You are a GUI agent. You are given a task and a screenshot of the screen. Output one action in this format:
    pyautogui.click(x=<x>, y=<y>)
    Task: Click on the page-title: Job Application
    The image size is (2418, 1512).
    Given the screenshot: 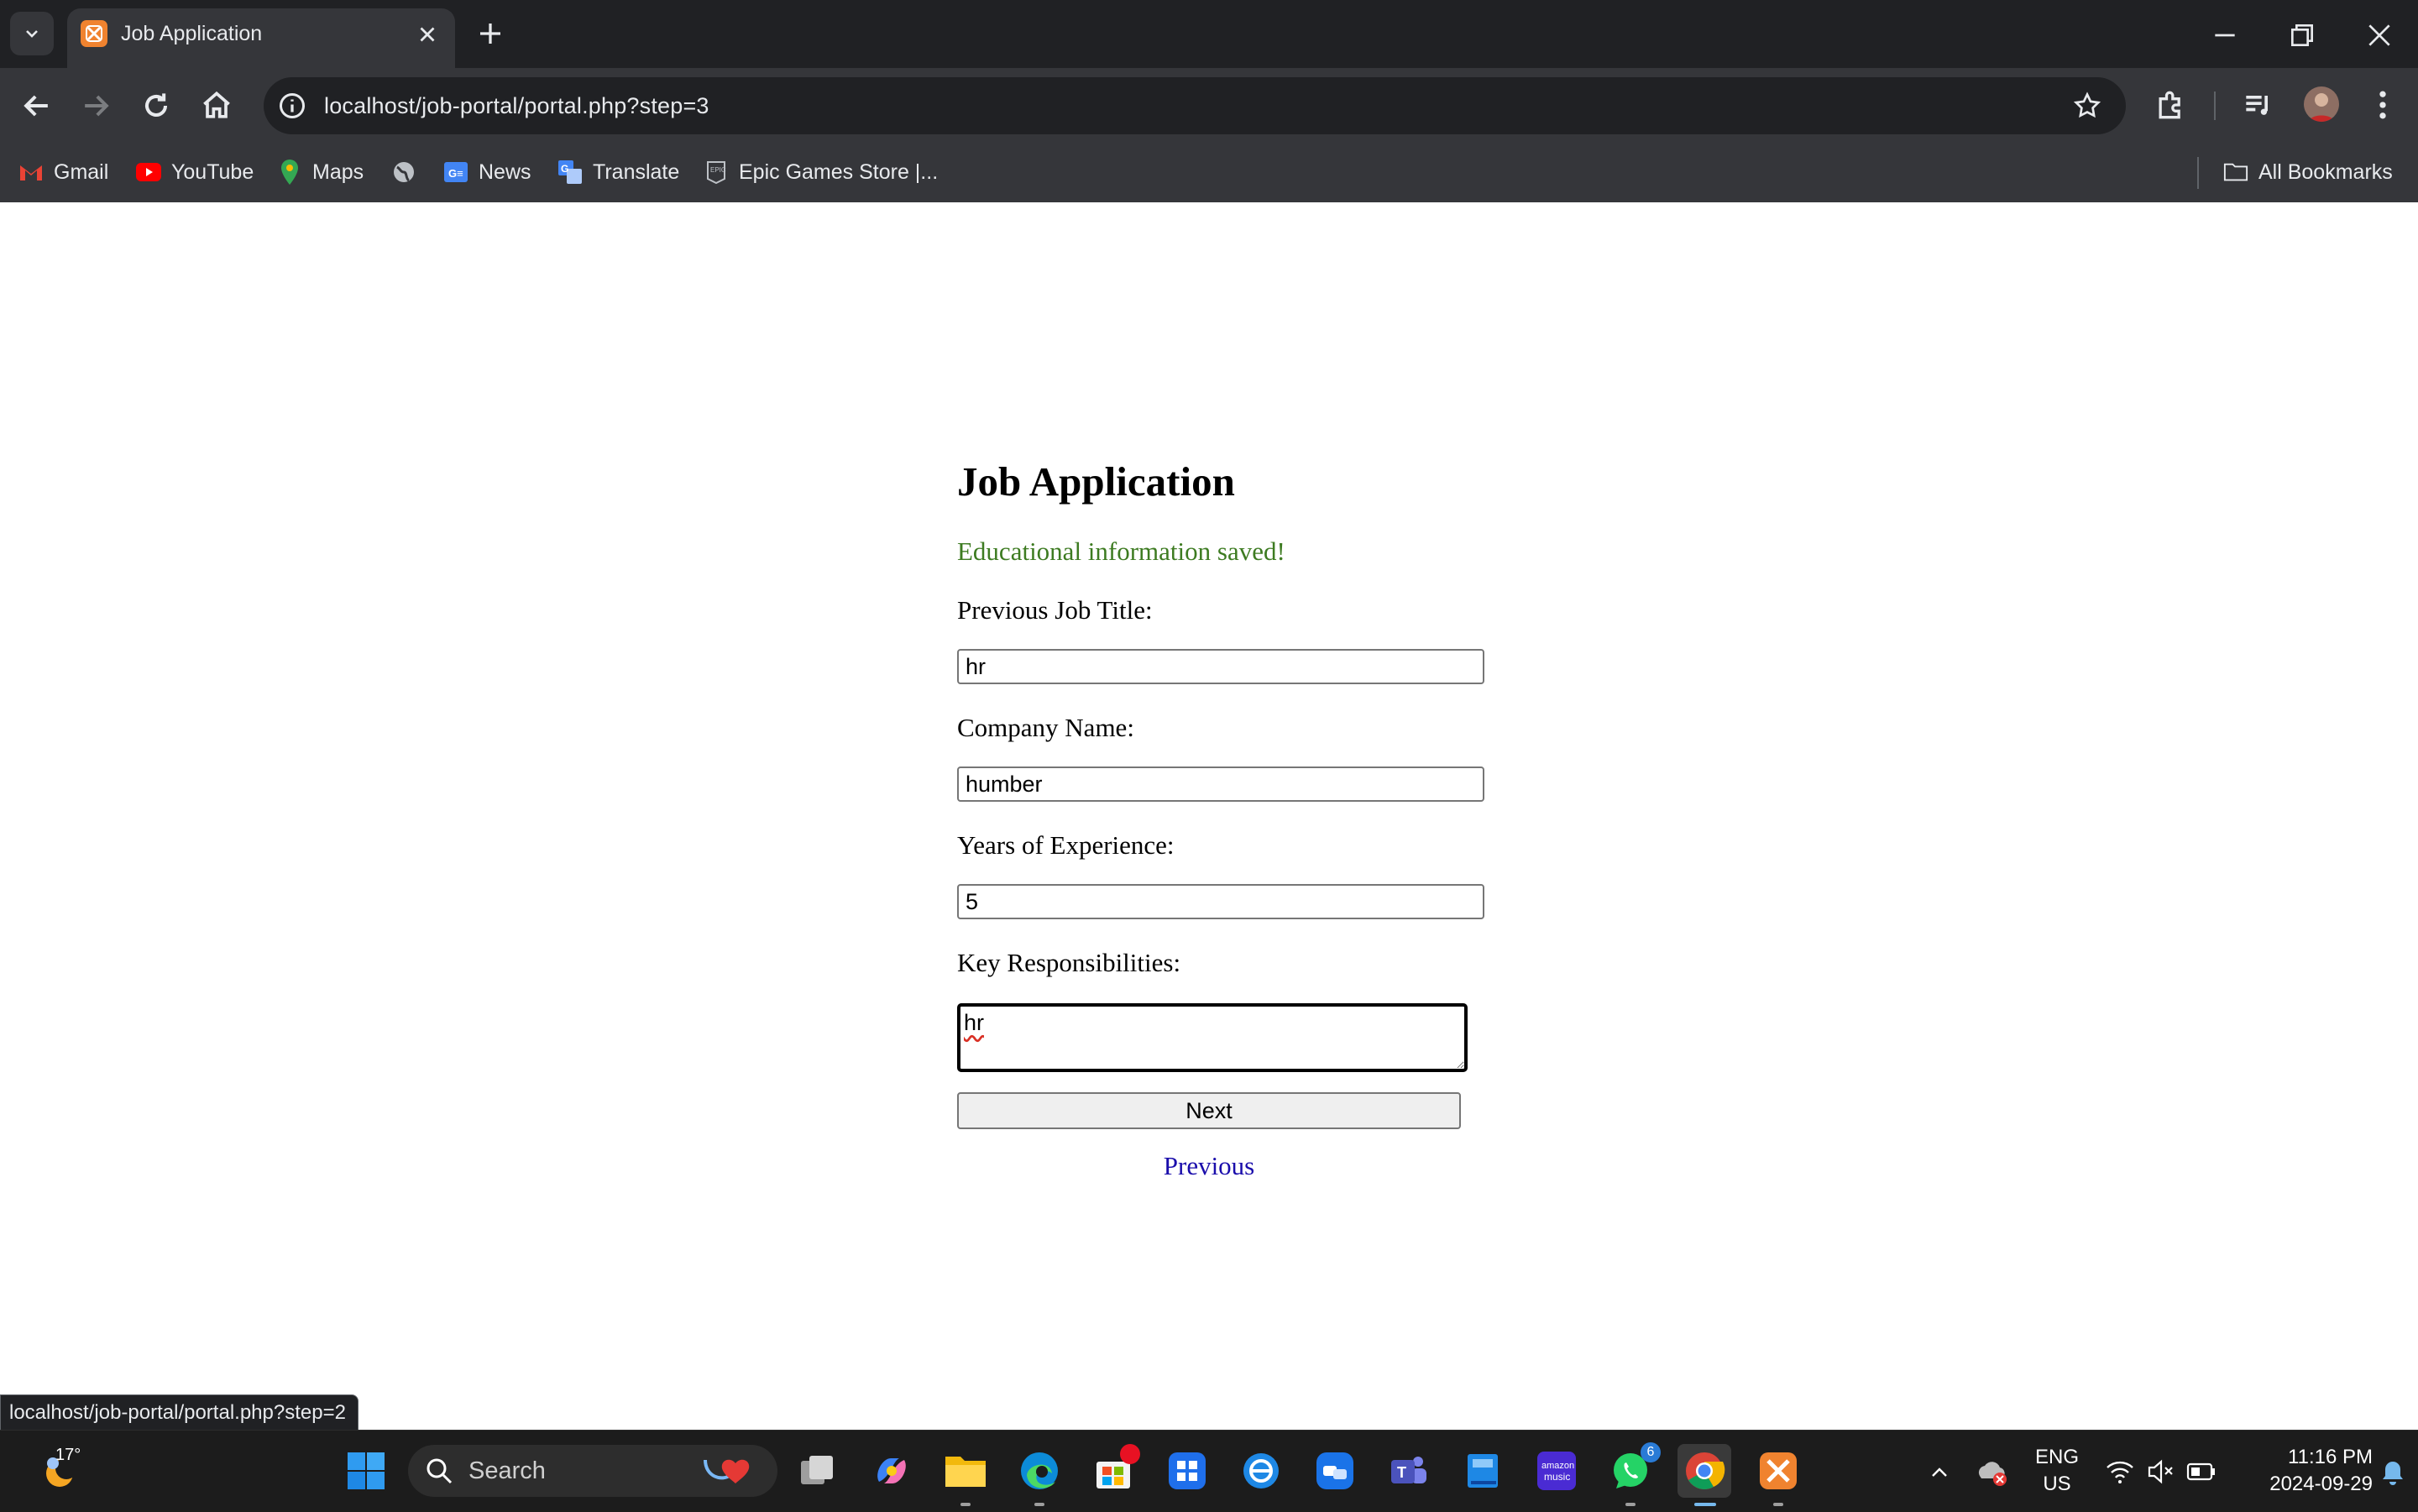 What is the action you would take?
    pyautogui.click(x=1096, y=481)
    